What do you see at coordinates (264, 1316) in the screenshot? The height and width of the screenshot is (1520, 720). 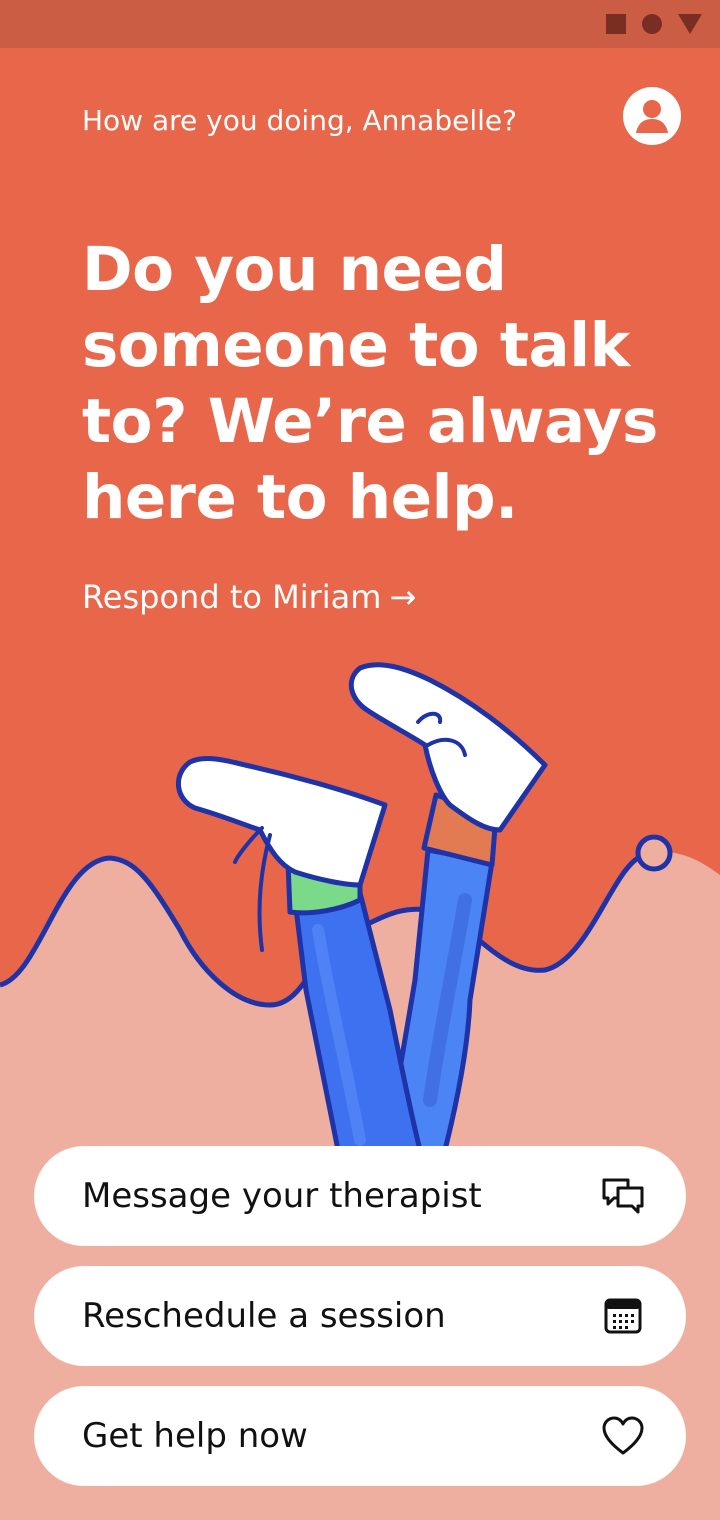 I see `reschedule-session-label: Reschedule a session` at bounding box center [264, 1316].